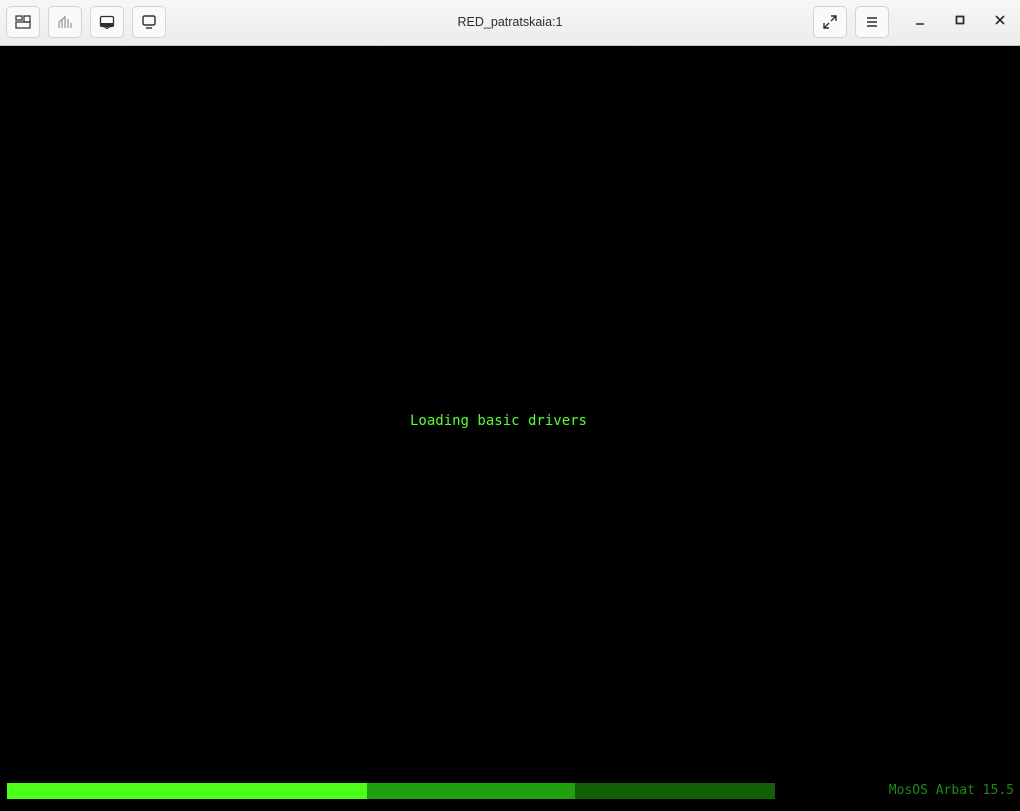  I want to click on minimize-icon, so click(920, 22).